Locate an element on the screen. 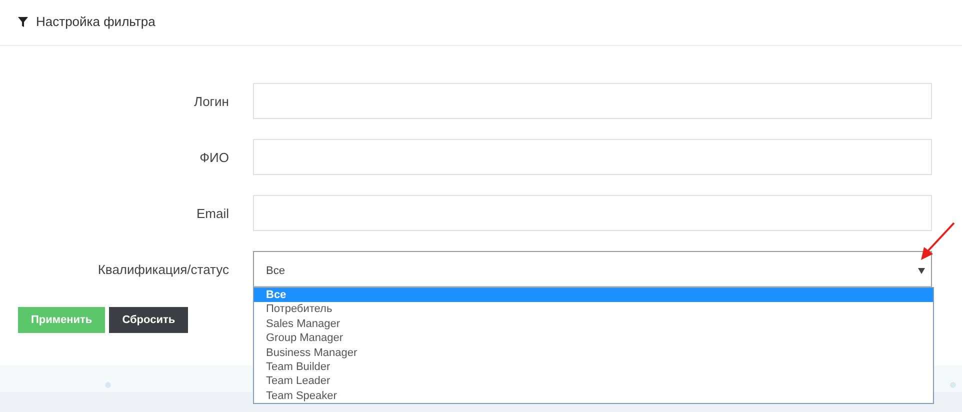 Image resolution: width=962 pixels, height=412 pixels. dropdown-option: Group Manager is located at coordinates (593, 338).